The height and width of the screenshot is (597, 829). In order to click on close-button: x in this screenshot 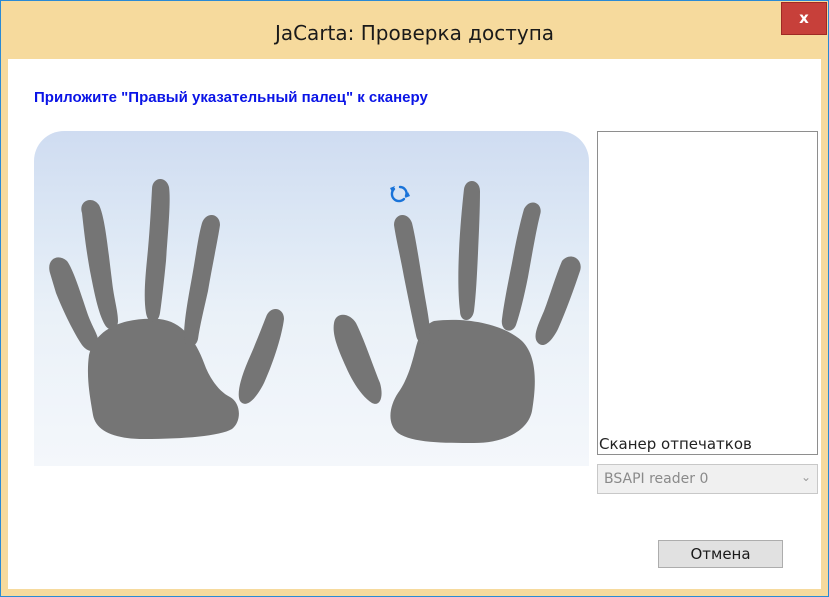, I will do `click(804, 18)`.